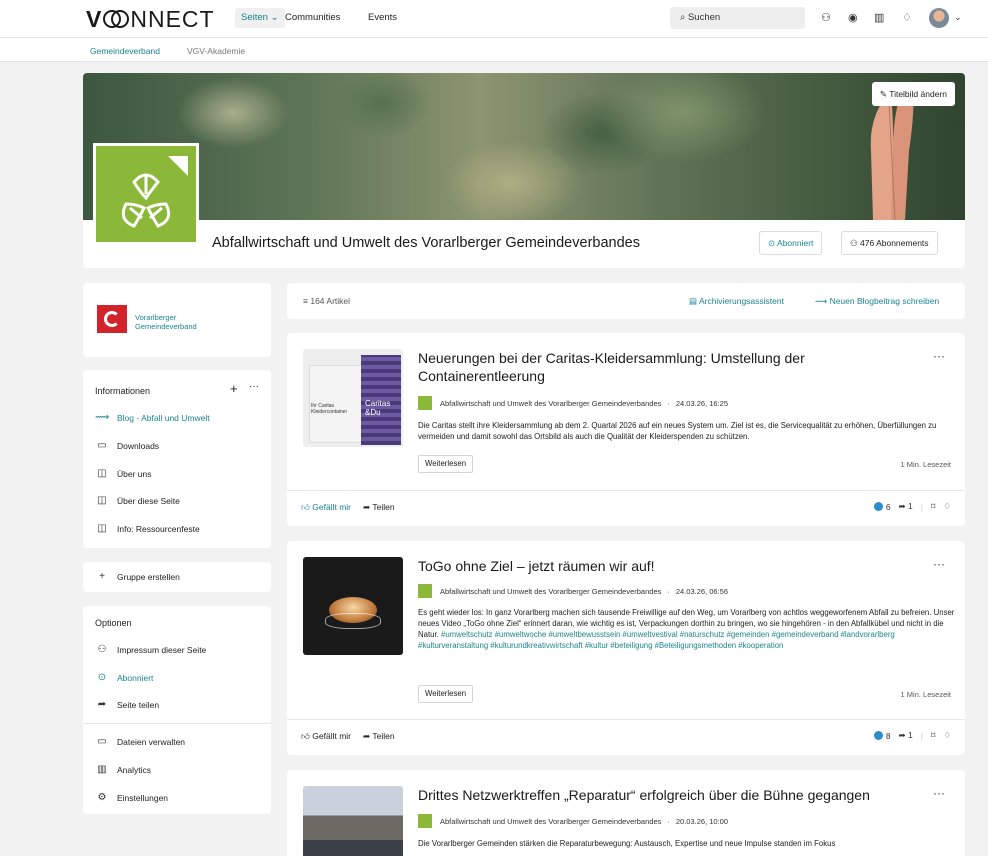 The width and height of the screenshot is (988, 856). Describe the element at coordinates (425, 591) in the screenshot. I see `author-avatar` at that location.